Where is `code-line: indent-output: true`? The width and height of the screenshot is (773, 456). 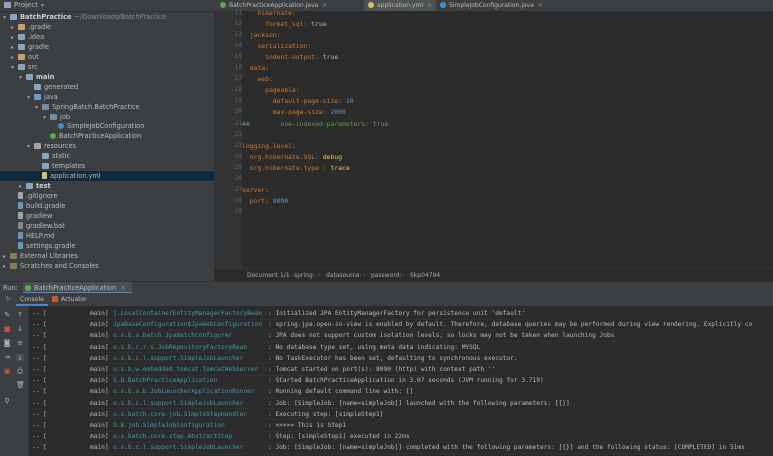 code-line: indent-output: true is located at coordinates (290, 57).